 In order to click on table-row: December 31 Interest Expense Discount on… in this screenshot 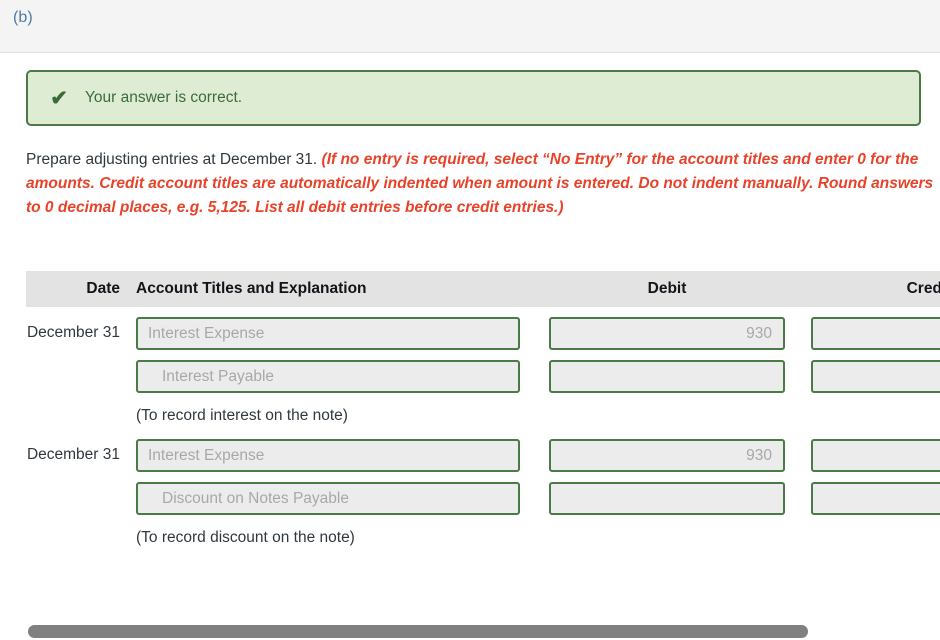, I will do `click(483, 472)`.